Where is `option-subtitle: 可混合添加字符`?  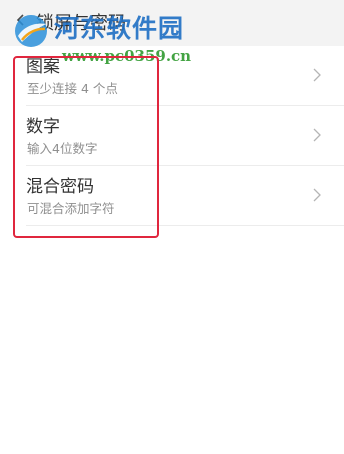 option-subtitle: 可混合添加字符 is located at coordinates (71, 208).